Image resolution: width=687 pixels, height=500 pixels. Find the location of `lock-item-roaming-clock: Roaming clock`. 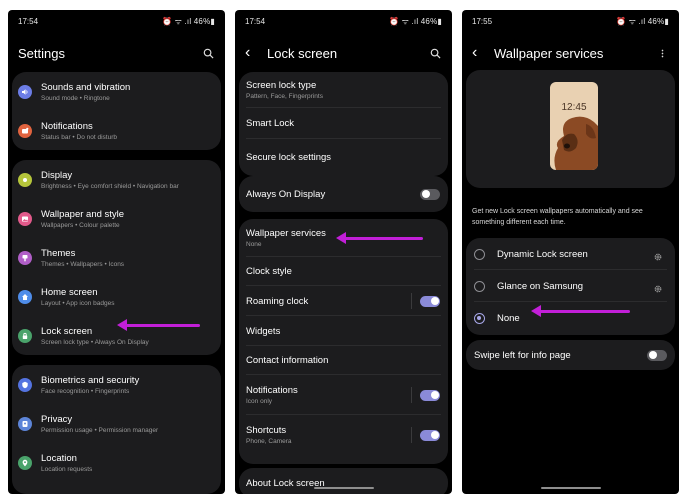

lock-item-roaming-clock: Roaming clock is located at coordinates (343, 301).